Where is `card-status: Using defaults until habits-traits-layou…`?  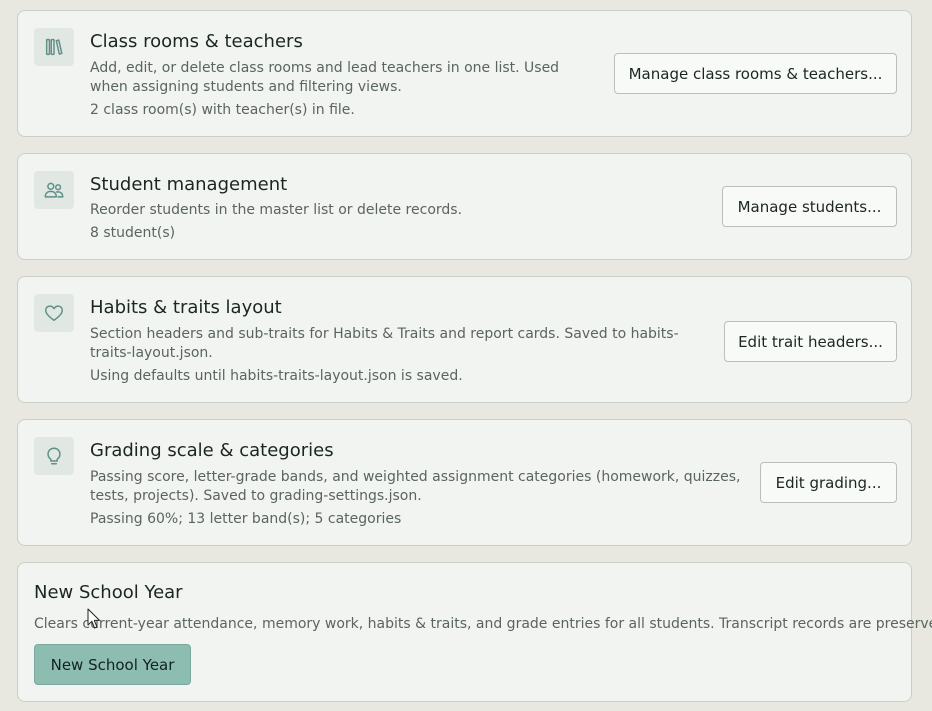 card-status: Using defaults until habits-traits-layou… is located at coordinates (276, 376).